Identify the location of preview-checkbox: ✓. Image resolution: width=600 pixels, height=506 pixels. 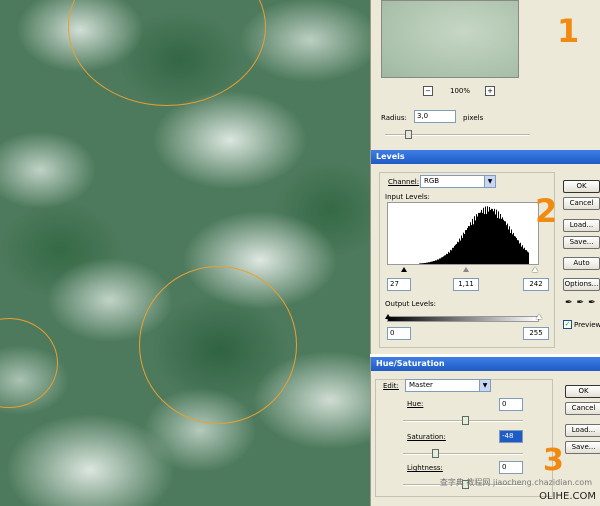
(567, 324).